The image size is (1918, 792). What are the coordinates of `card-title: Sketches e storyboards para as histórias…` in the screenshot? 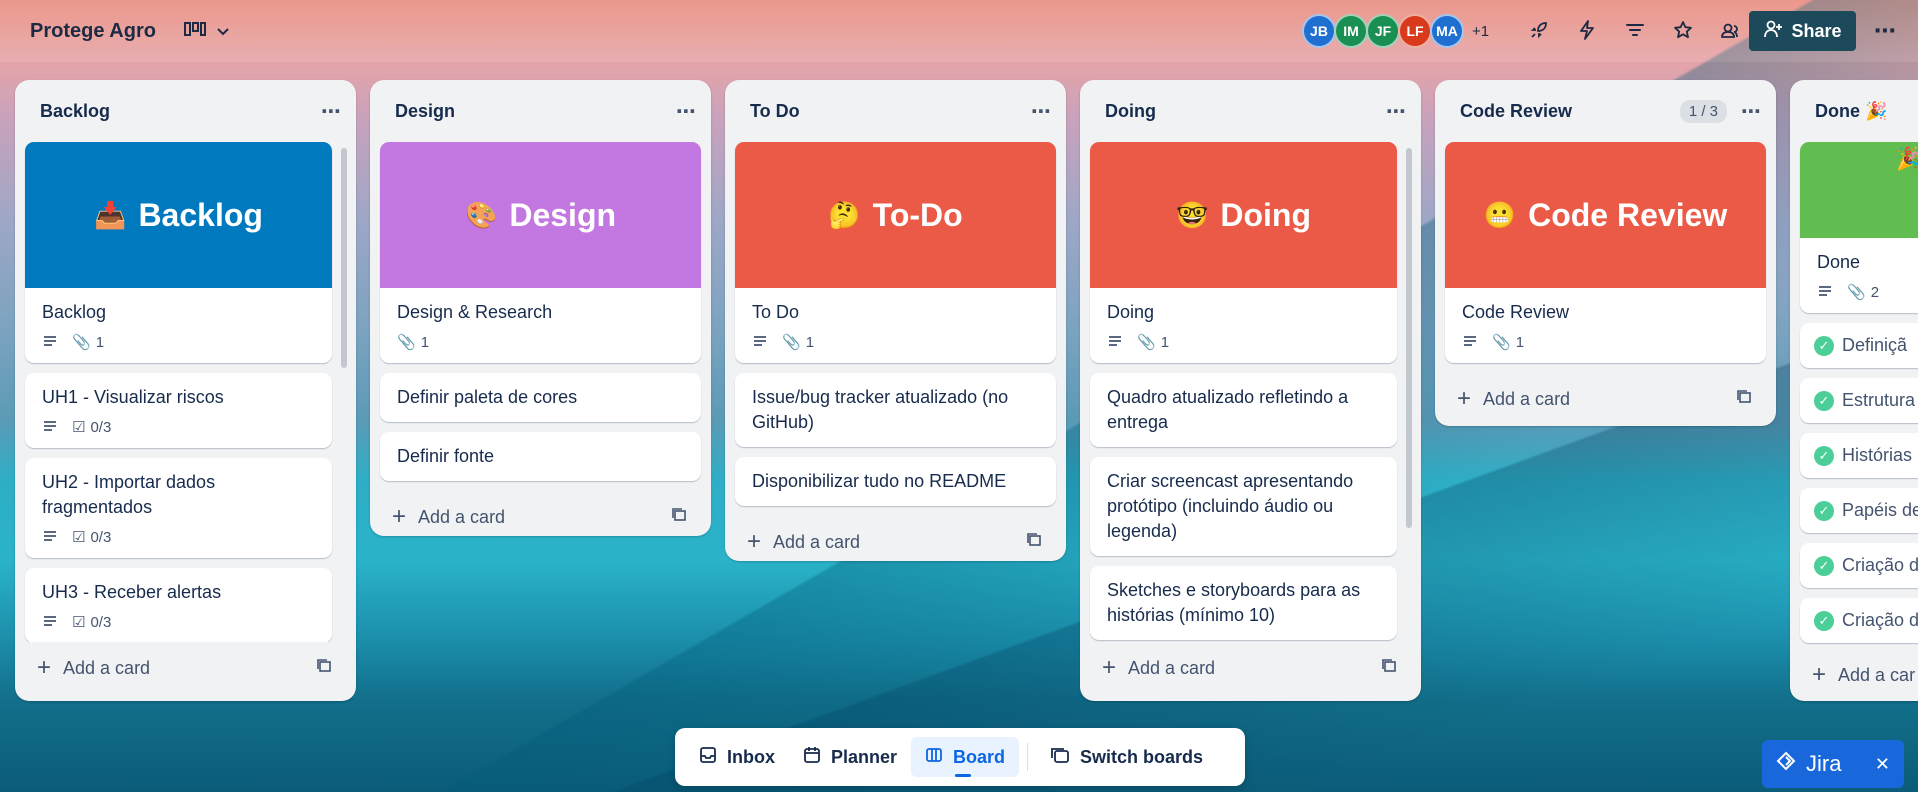 It's located at (1234, 602).